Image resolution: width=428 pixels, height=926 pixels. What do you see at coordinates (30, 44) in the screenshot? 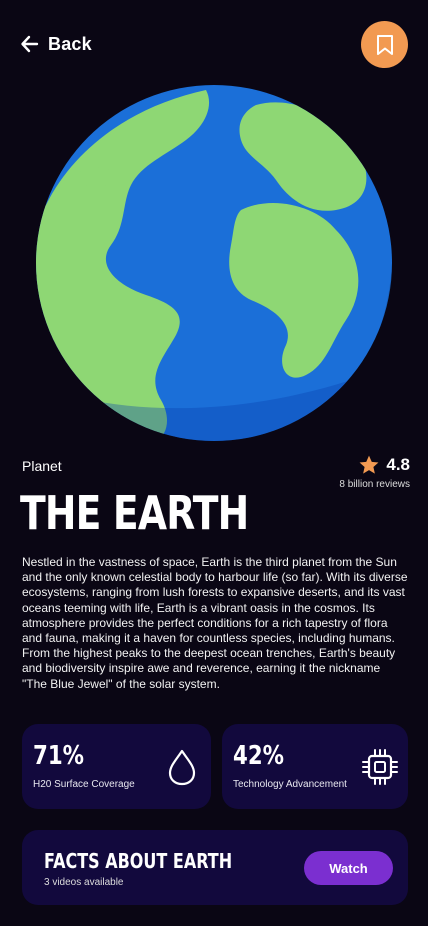
I see `arrow-left-icon` at bounding box center [30, 44].